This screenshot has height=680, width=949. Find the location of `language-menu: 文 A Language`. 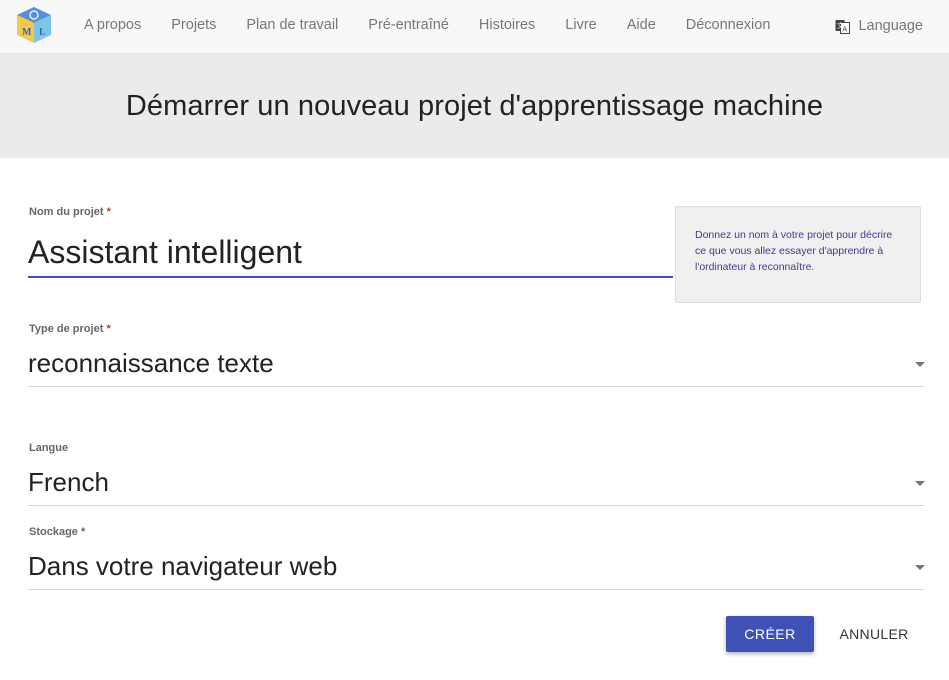

language-menu: 文 A Language is located at coordinates (879, 26).